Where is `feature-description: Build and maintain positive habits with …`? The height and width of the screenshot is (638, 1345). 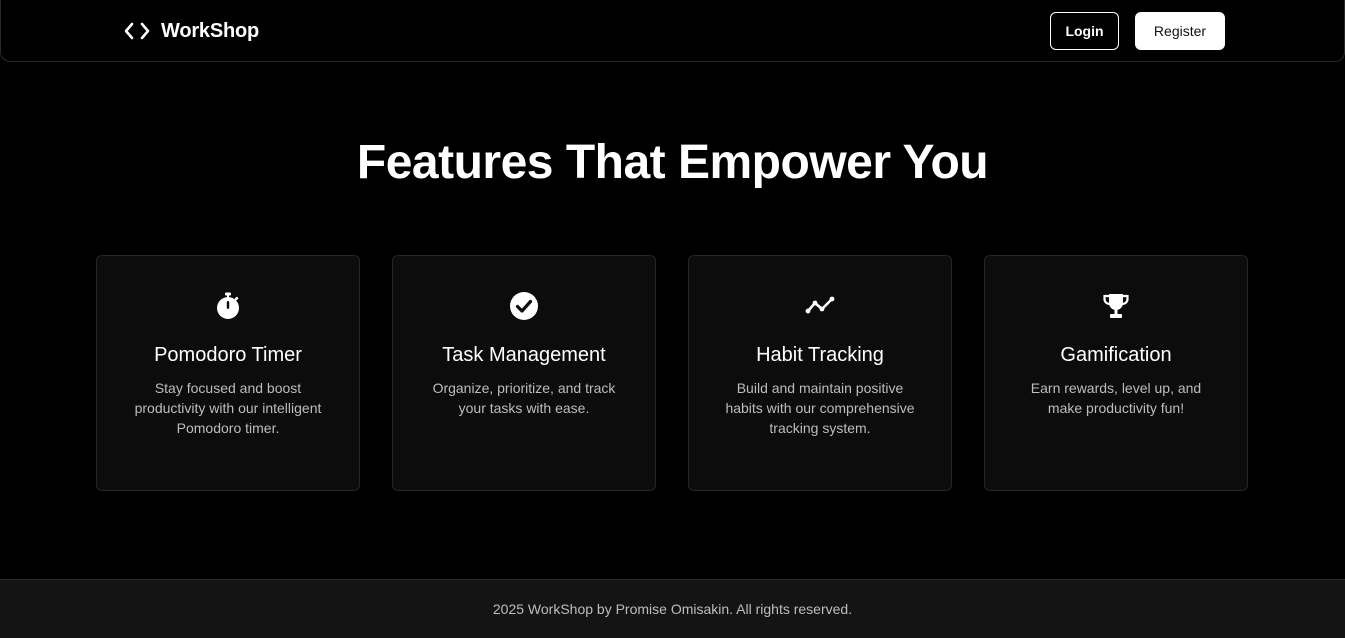 feature-description: Build and maintain positive habits with … is located at coordinates (820, 408).